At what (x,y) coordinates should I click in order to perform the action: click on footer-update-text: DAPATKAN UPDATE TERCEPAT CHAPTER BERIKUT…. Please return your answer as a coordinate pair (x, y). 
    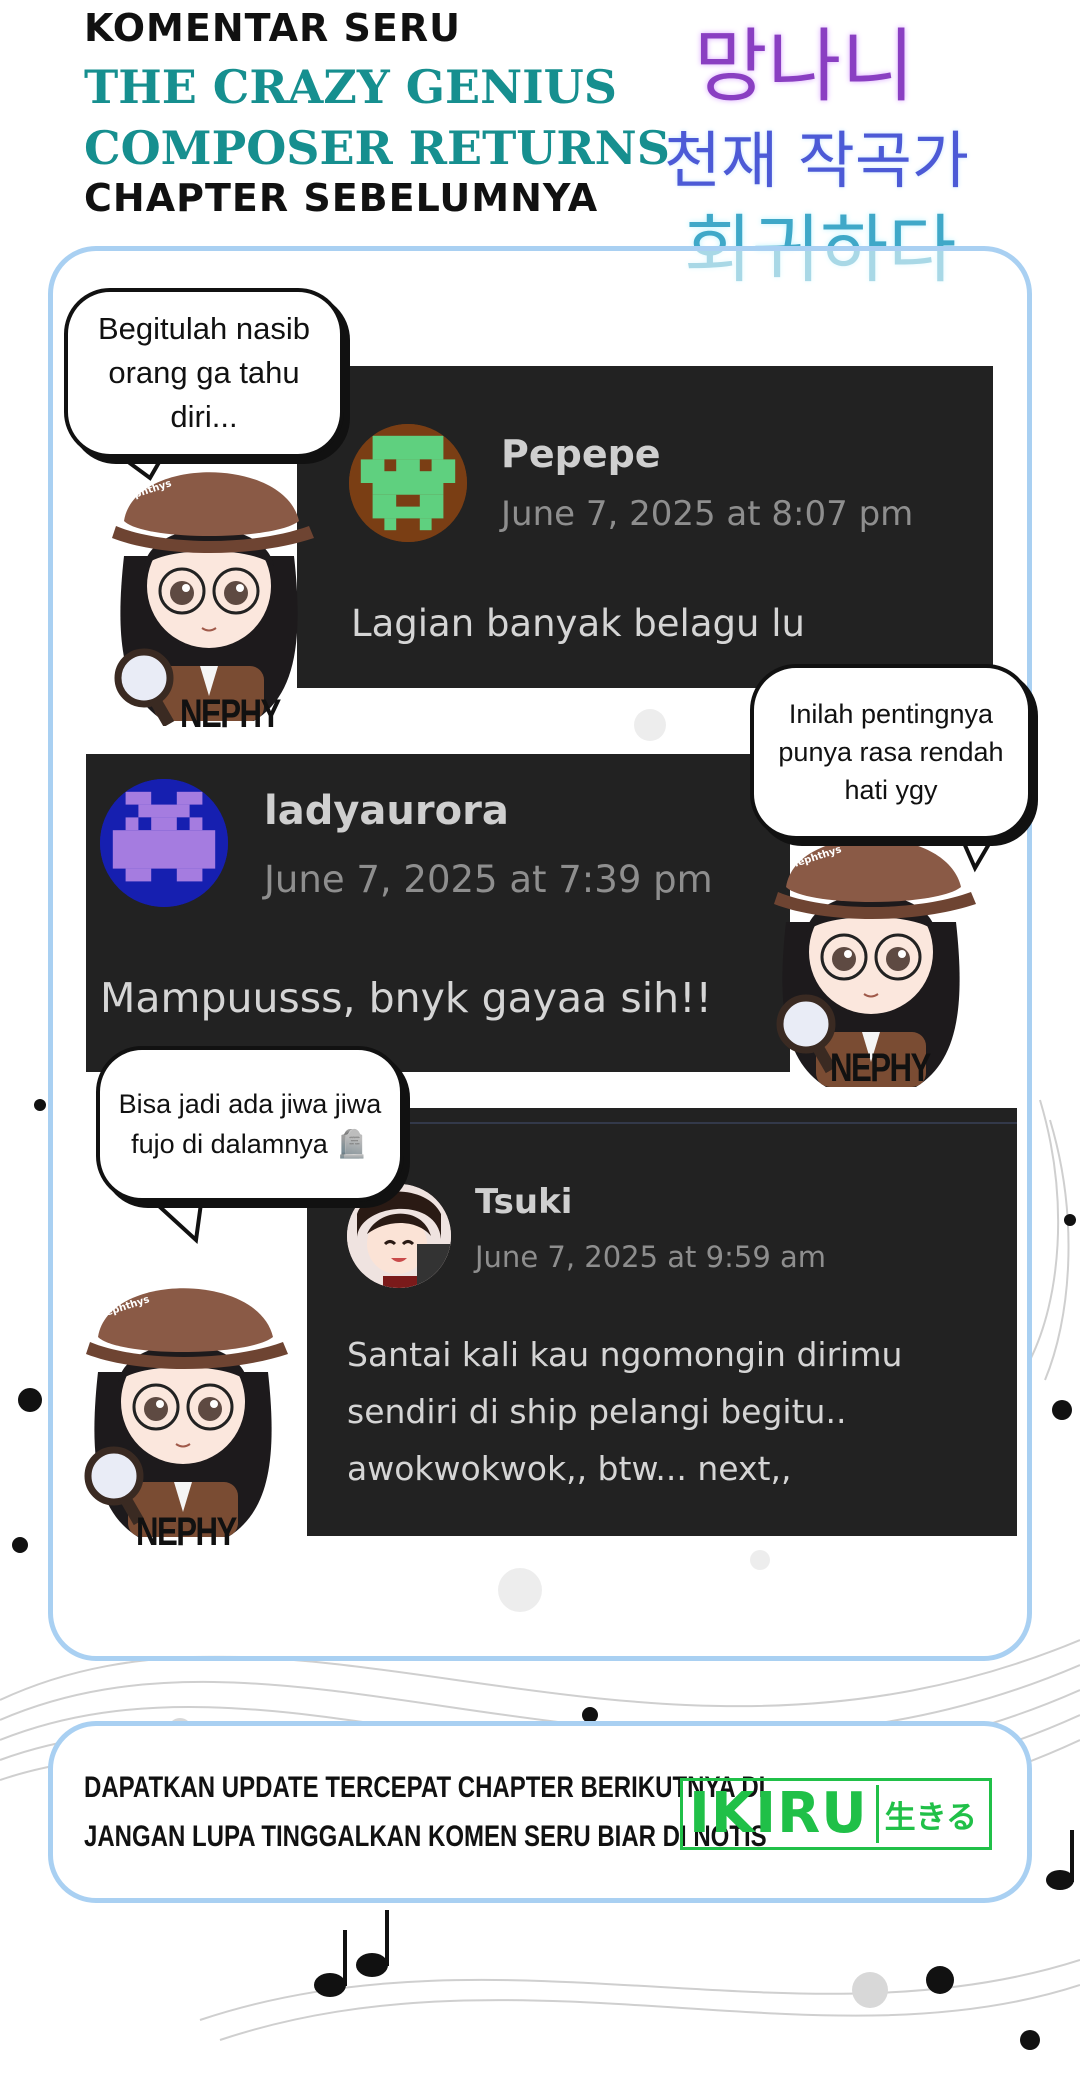
    Looking at the image, I should click on (425, 1787).